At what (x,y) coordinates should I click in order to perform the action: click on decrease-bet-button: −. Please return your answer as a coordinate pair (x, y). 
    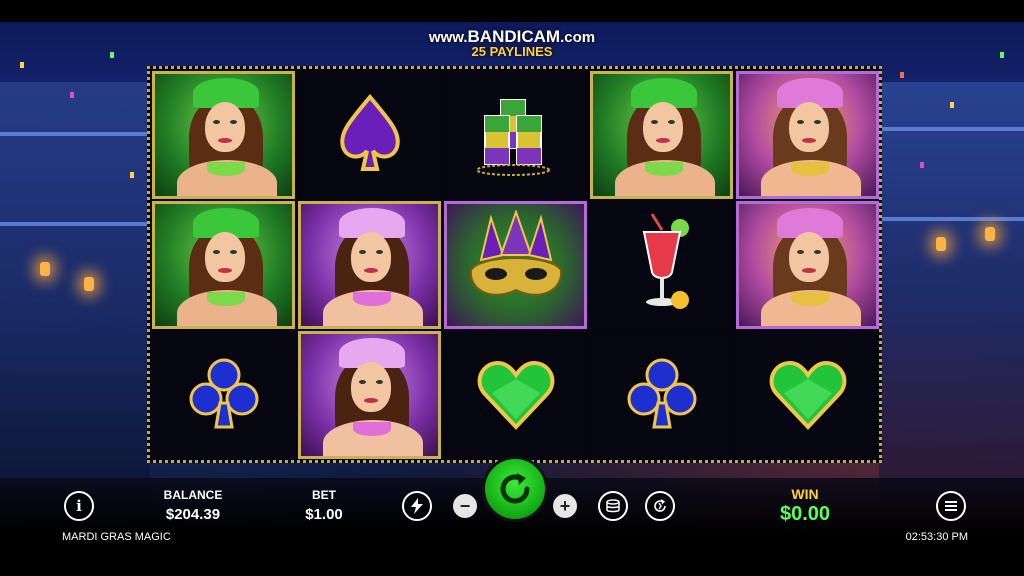
    Looking at the image, I should click on (465, 506).